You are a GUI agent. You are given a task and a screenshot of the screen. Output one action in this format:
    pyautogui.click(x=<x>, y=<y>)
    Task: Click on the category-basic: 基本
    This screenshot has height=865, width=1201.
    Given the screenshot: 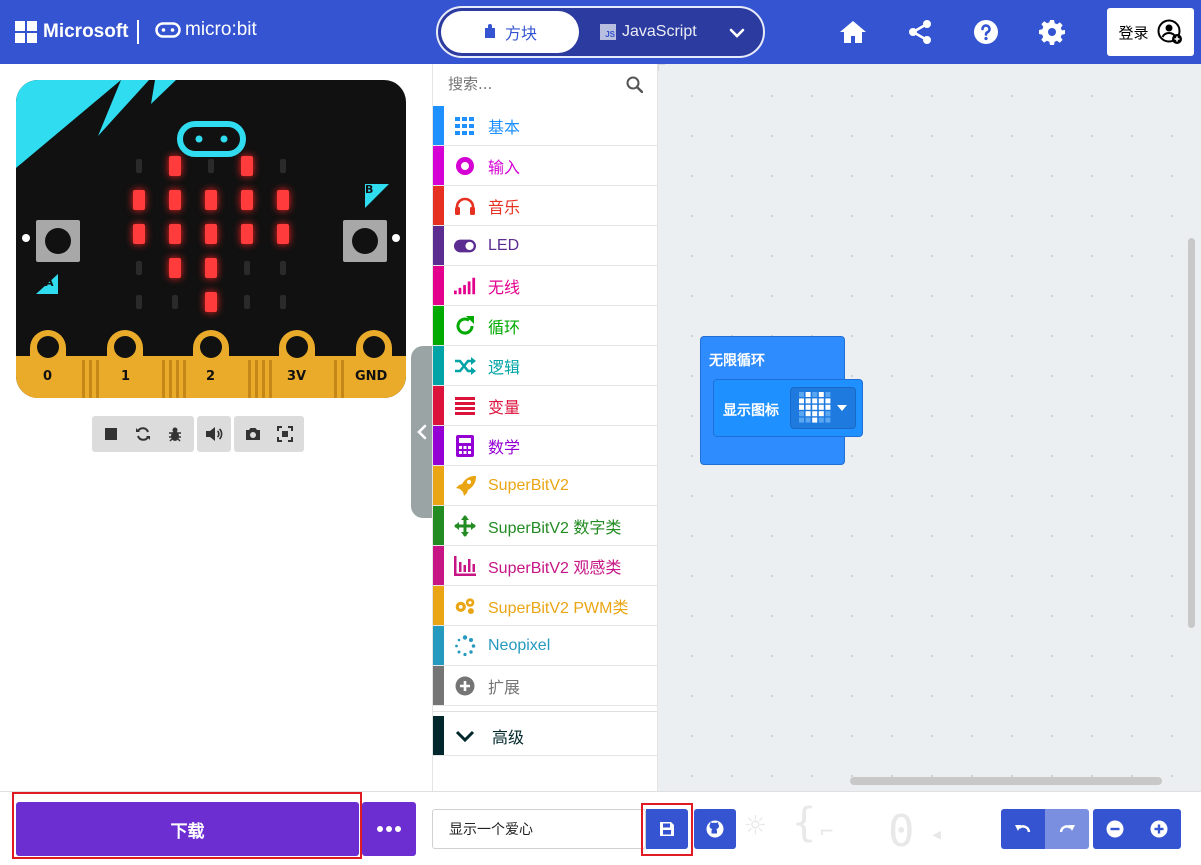 What is the action you would take?
    pyautogui.click(x=545, y=126)
    